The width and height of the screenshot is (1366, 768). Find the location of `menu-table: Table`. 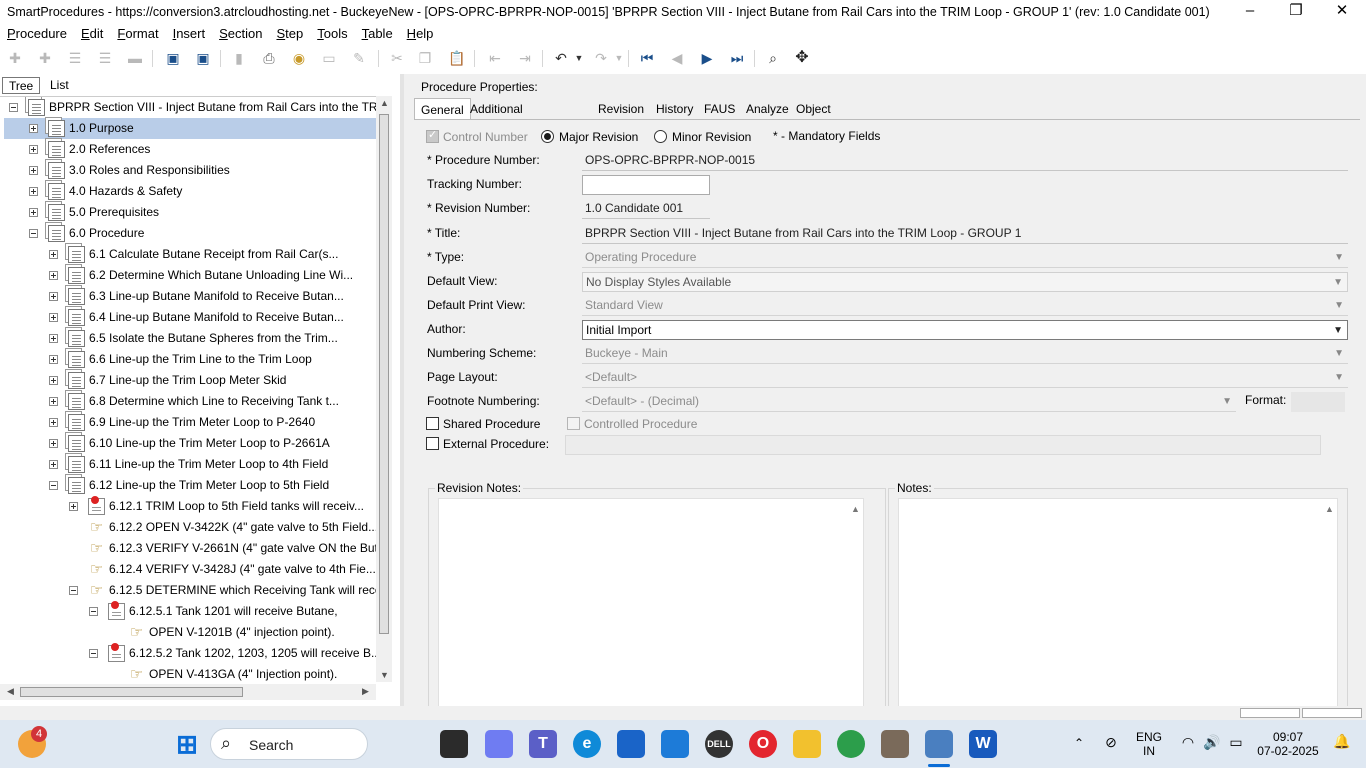

menu-table: Table is located at coordinates (377, 33).